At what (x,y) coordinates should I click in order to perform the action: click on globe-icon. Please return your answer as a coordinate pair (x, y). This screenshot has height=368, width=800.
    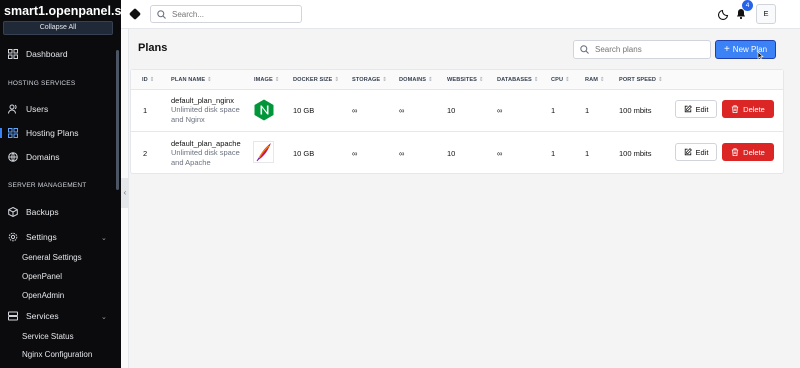
    Looking at the image, I should click on (13, 157).